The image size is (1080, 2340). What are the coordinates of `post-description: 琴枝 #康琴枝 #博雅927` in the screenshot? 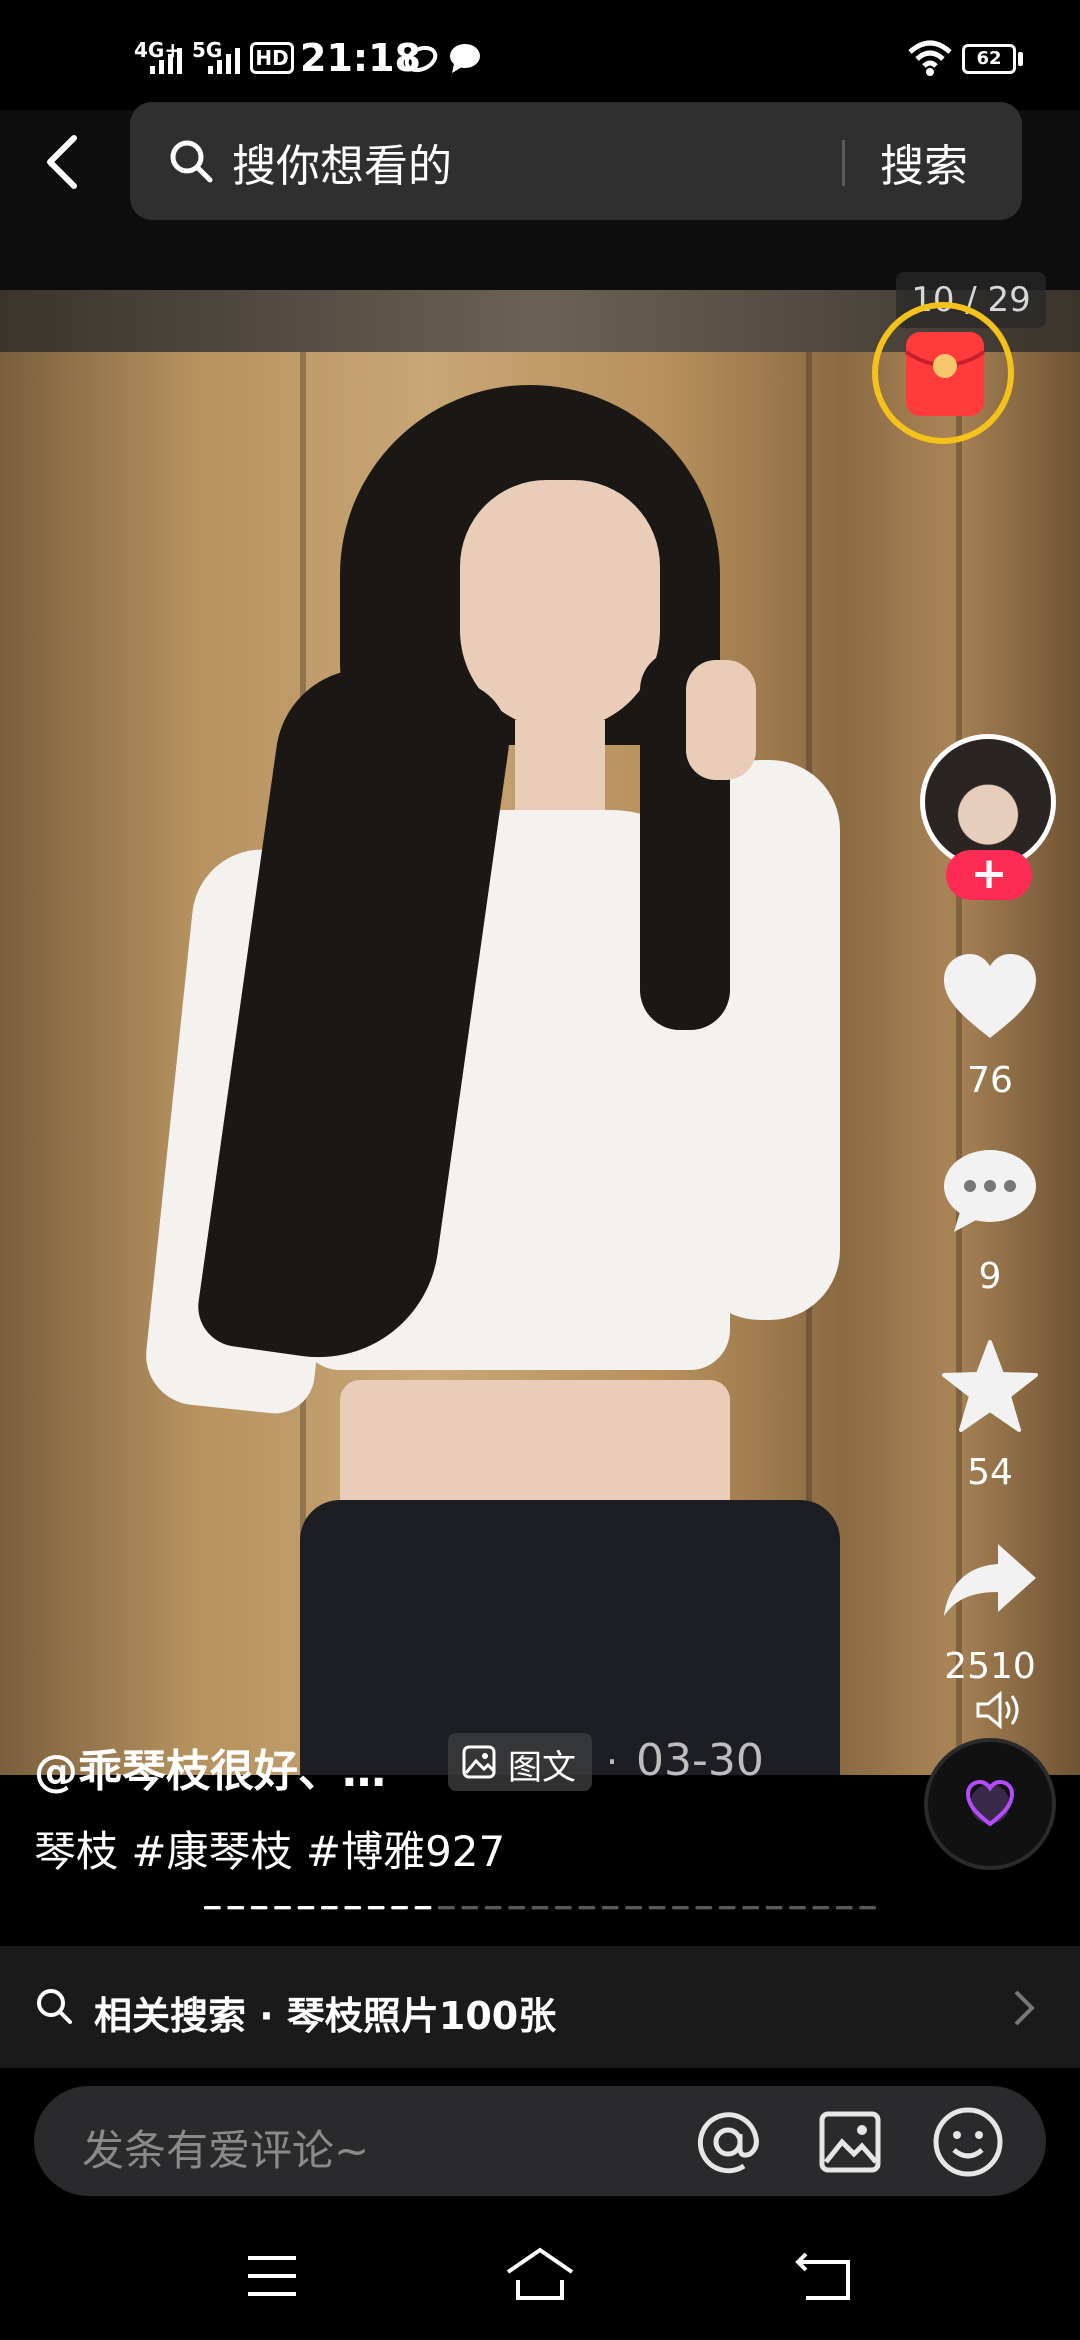 It's located at (269, 1848).